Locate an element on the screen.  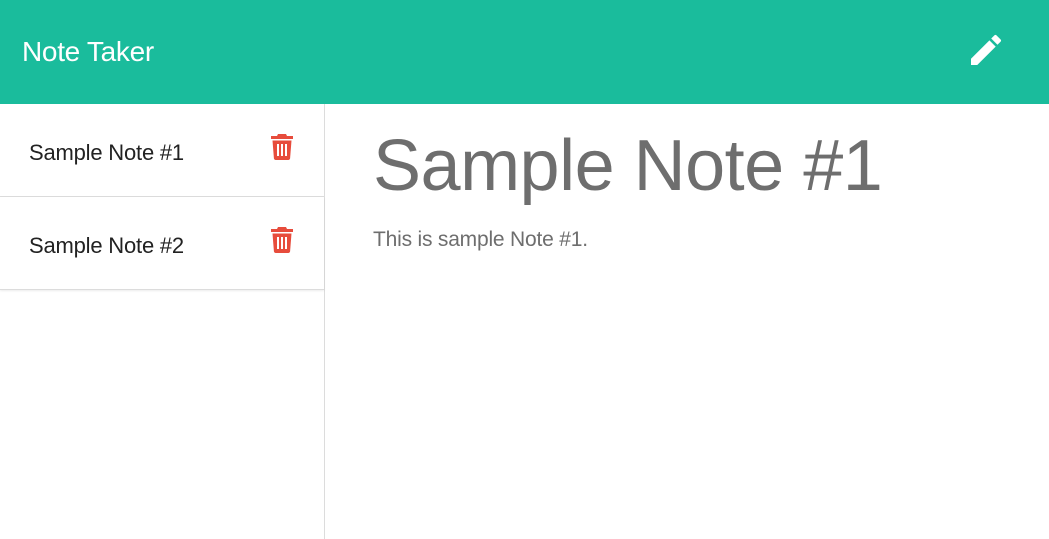
note-text: This is sample Note #1. is located at coordinates (480, 239).